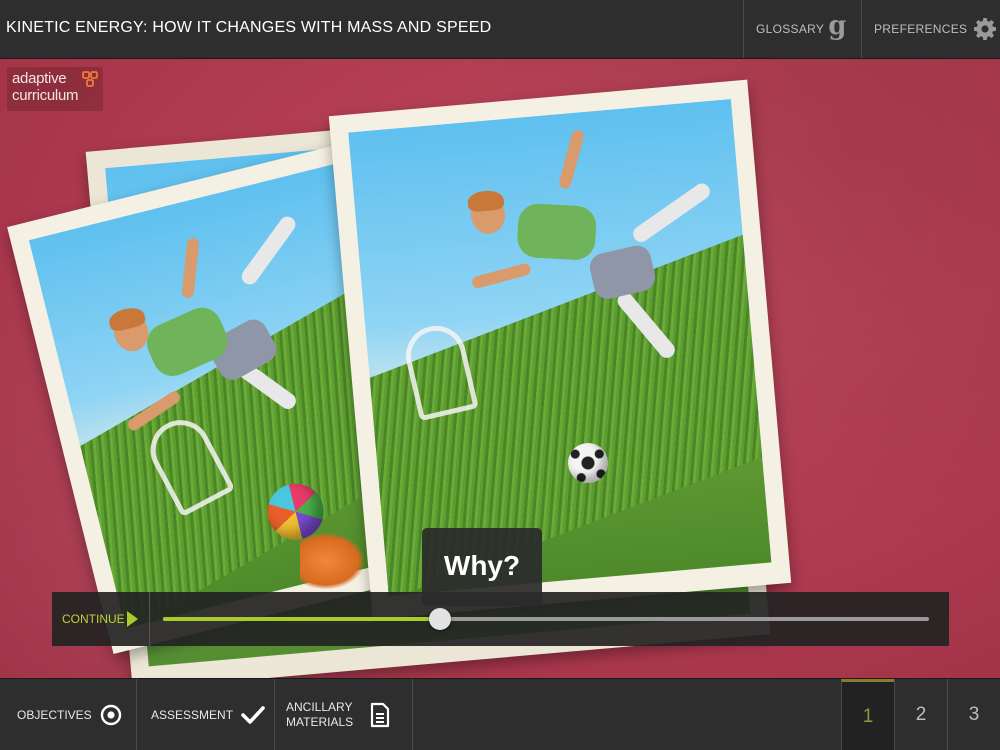 The height and width of the screenshot is (750, 1000). I want to click on page-tab-2: 2, so click(920, 714).